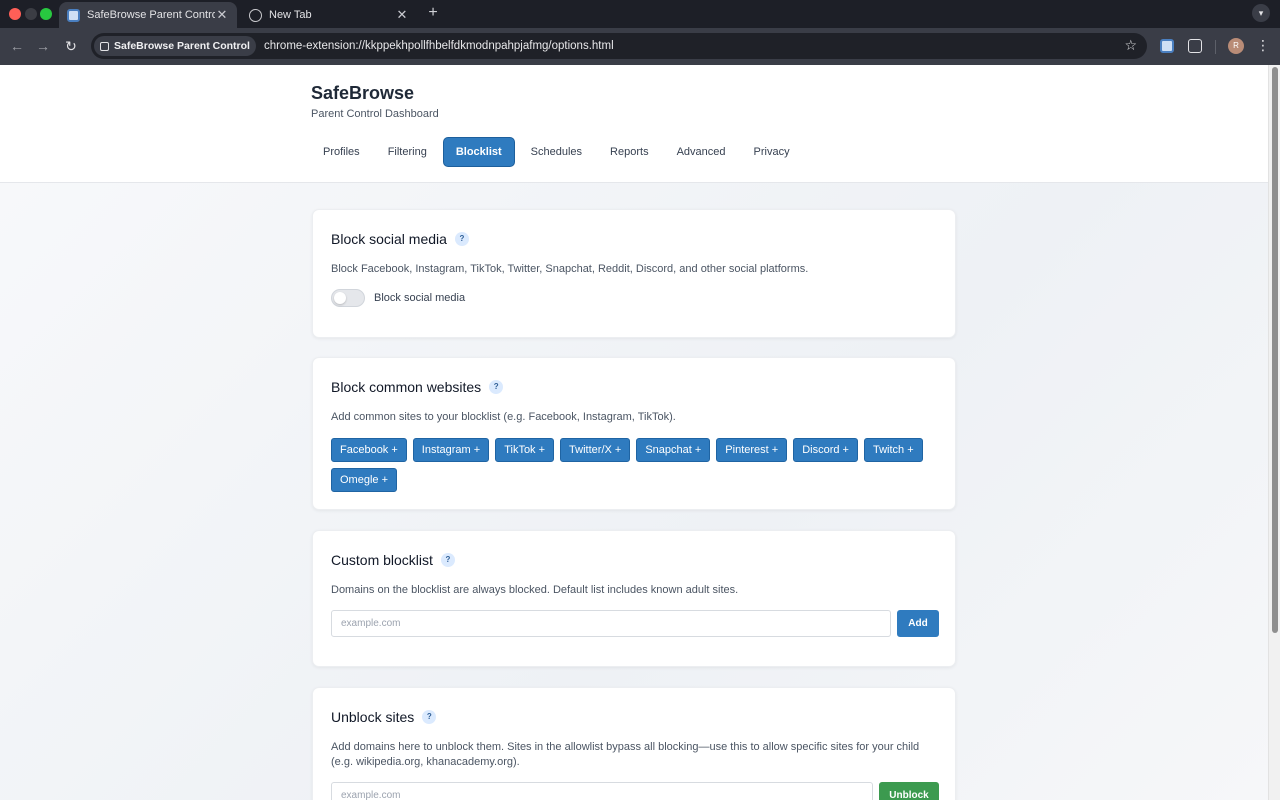  I want to click on card-title-row: Block common websites ?, so click(417, 387).